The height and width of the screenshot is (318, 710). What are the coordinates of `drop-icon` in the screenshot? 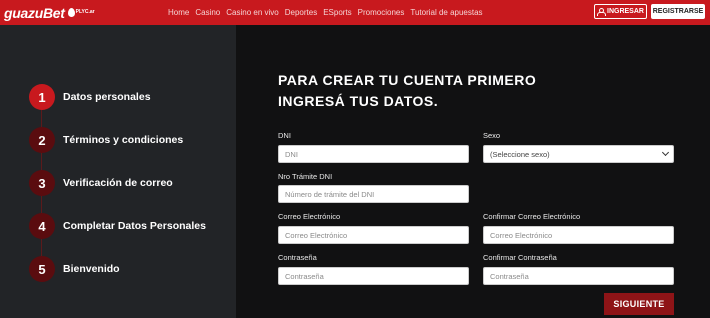 It's located at (71, 12).